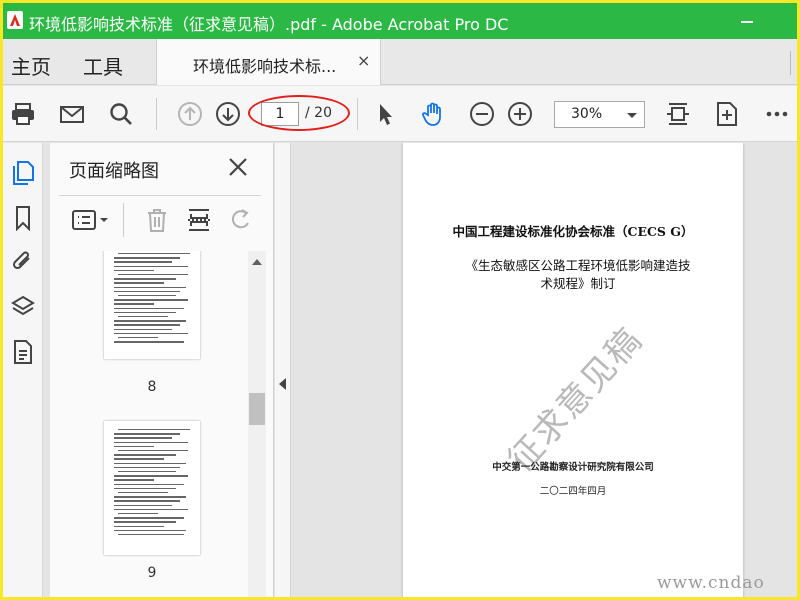 The width and height of the screenshot is (800, 600). I want to click on doc-subtitle-line2: 术规程》制订, so click(578, 283).